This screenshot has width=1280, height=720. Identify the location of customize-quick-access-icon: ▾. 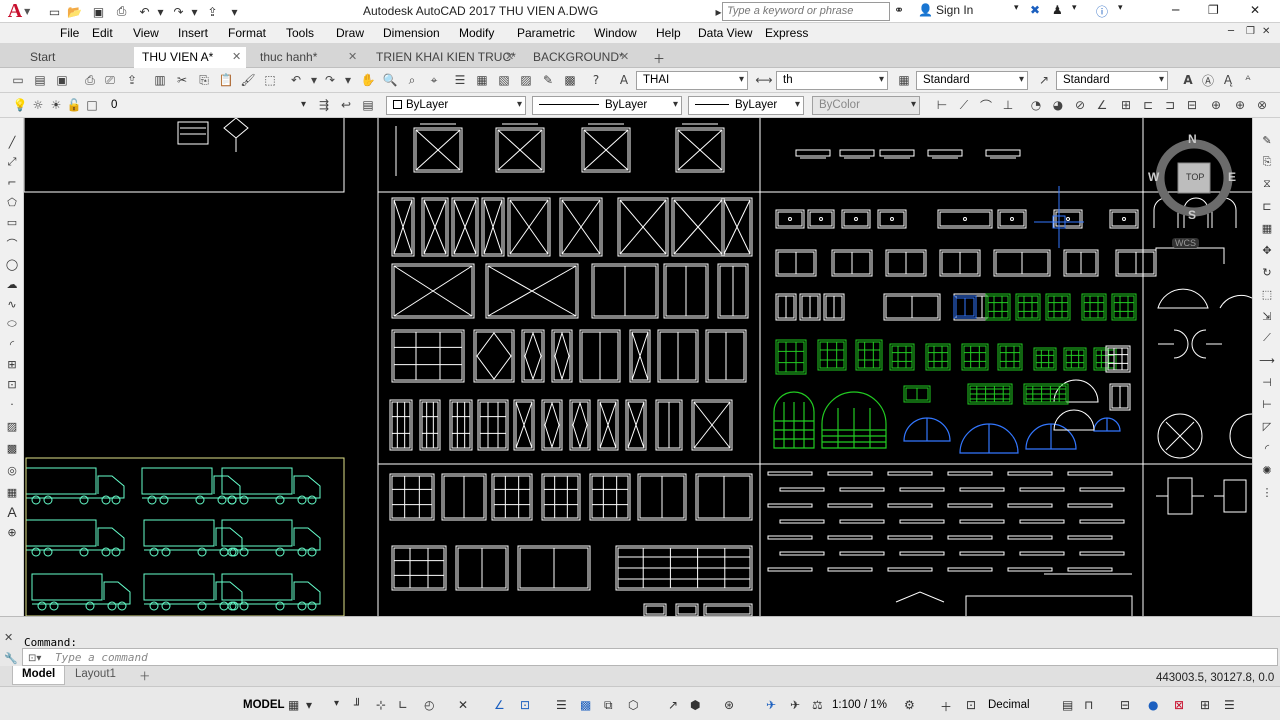
(234, 11).